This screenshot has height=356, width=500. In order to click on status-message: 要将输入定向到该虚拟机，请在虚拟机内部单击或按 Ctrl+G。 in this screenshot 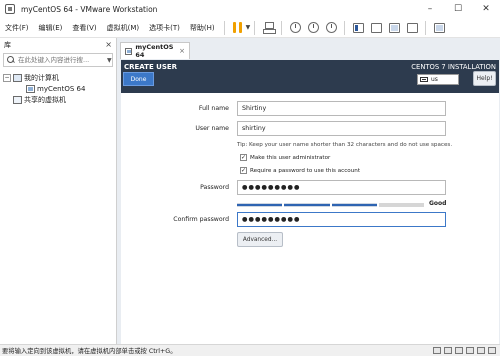, I will do `click(89, 351)`.